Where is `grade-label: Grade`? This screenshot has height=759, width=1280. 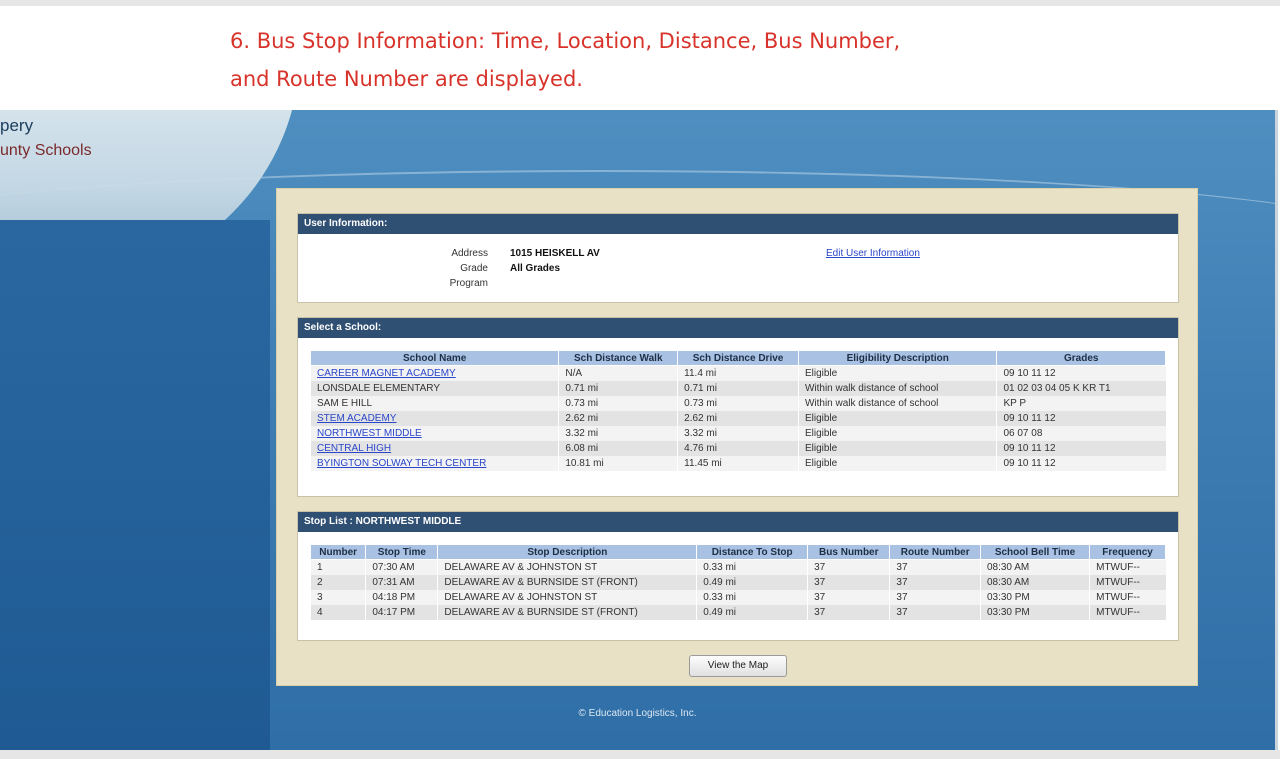
grade-label: Grade is located at coordinates (474, 268).